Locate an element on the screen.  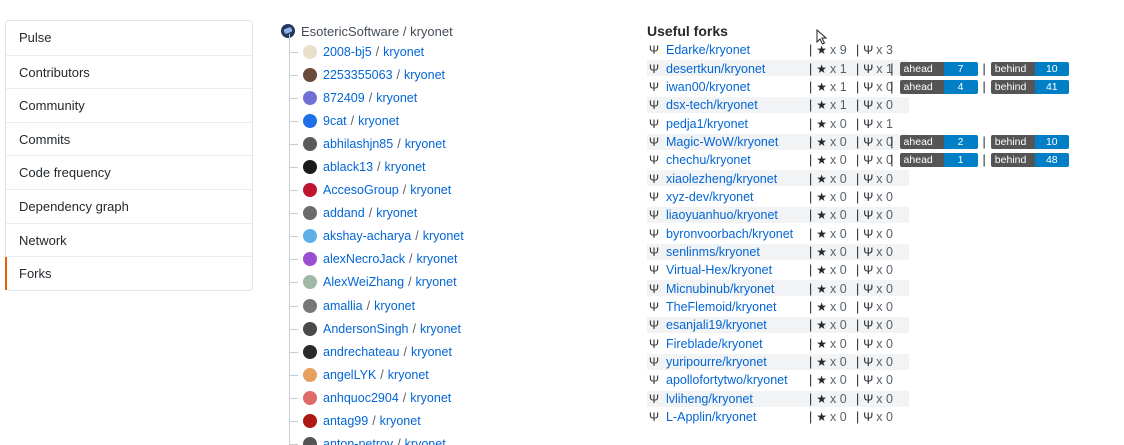
fork-owner-link: andrechateau is located at coordinates (361, 352).